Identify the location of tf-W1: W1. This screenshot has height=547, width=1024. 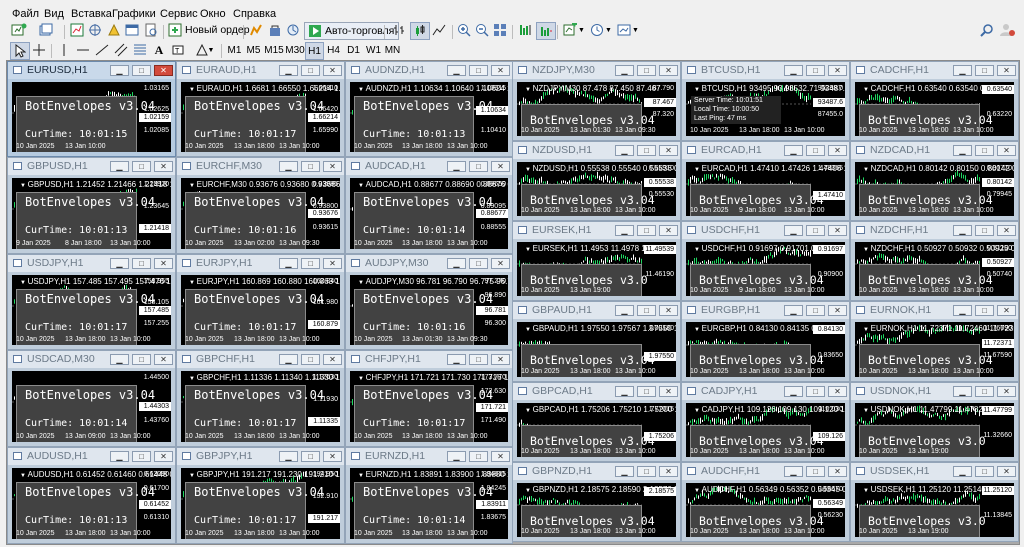
(373, 50).